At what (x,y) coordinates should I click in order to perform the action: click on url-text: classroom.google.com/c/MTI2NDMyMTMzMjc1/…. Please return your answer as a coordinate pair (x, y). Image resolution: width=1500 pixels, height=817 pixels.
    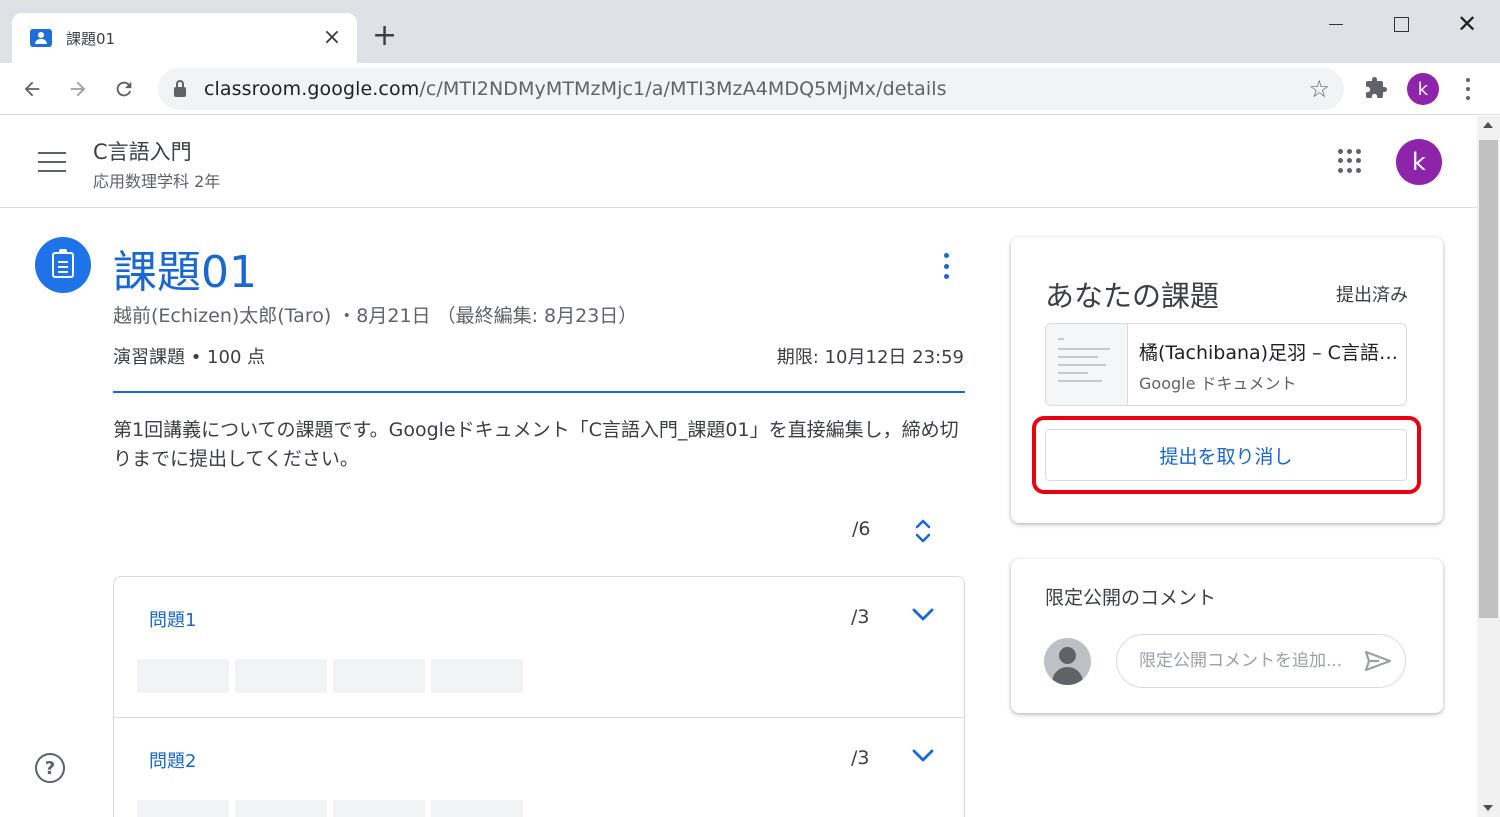
    Looking at the image, I should click on (756, 89).